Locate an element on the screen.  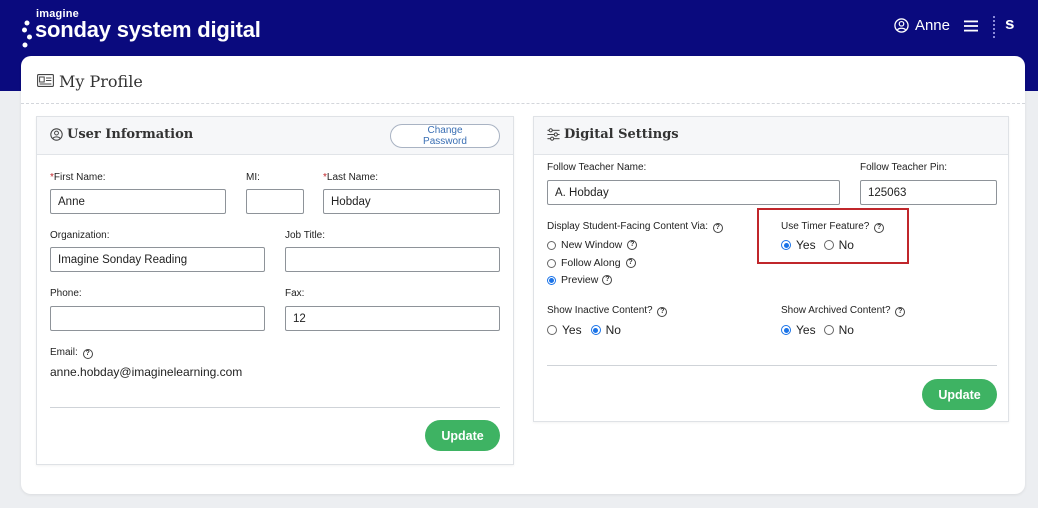
inactive-yes-radio is located at coordinates (552, 330).